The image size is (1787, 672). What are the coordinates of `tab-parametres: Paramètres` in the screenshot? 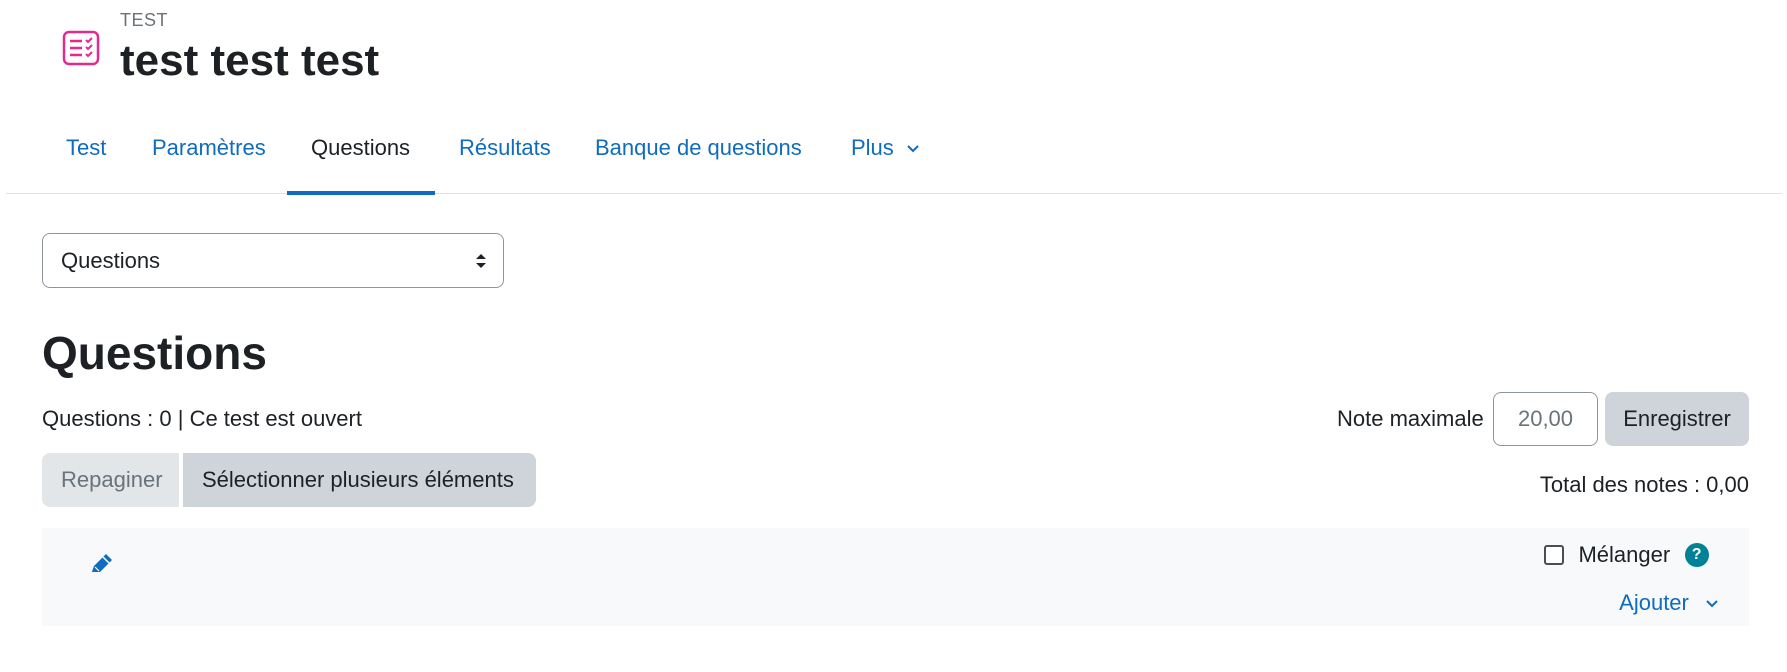 It's located at (209, 151).